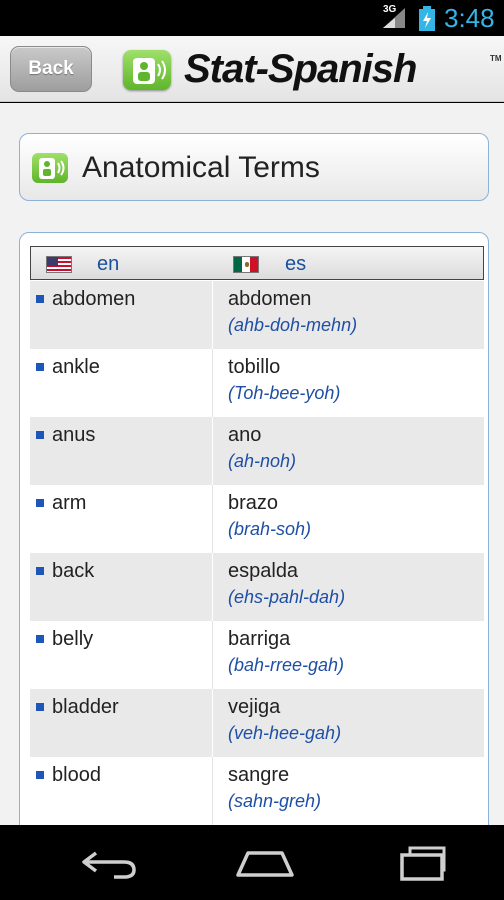  What do you see at coordinates (94, 299) in the screenshot?
I see `term-english: abdomen` at bounding box center [94, 299].